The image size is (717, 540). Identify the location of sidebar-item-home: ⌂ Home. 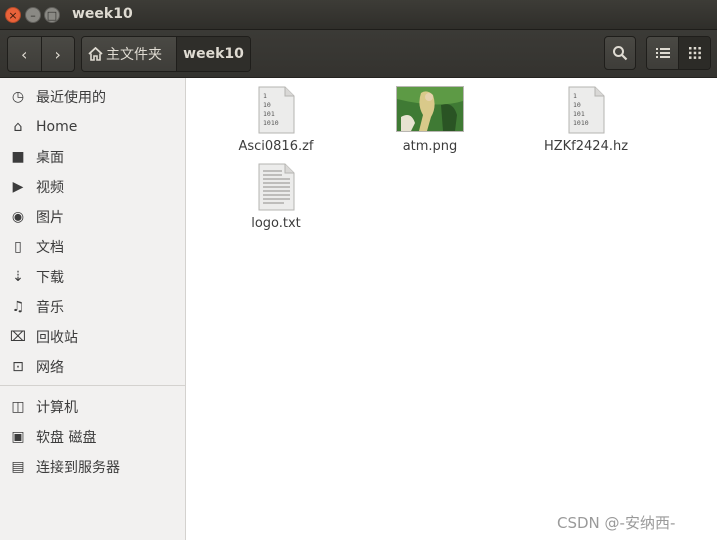
(92, 127).